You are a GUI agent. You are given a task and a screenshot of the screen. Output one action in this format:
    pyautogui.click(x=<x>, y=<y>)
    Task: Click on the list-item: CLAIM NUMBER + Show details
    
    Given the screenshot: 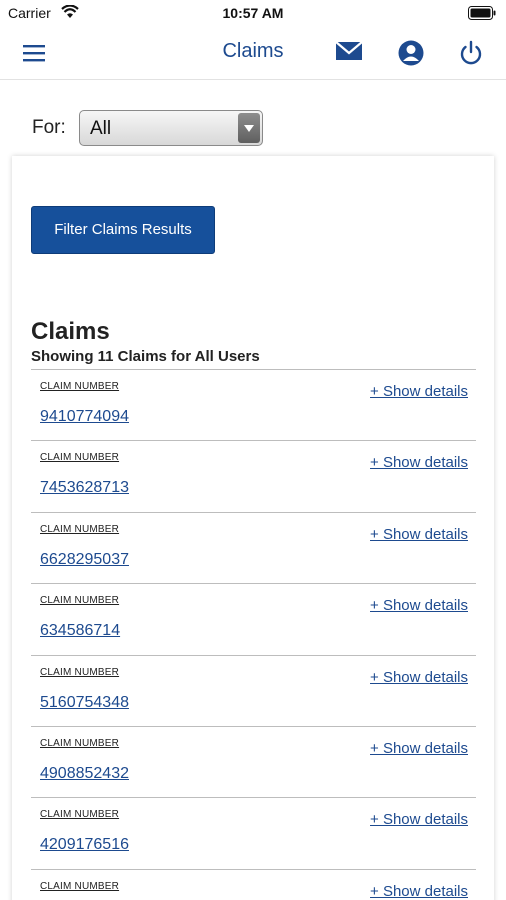 What is the action you would take?
    pyautogui.click(x=253, y=884)
    